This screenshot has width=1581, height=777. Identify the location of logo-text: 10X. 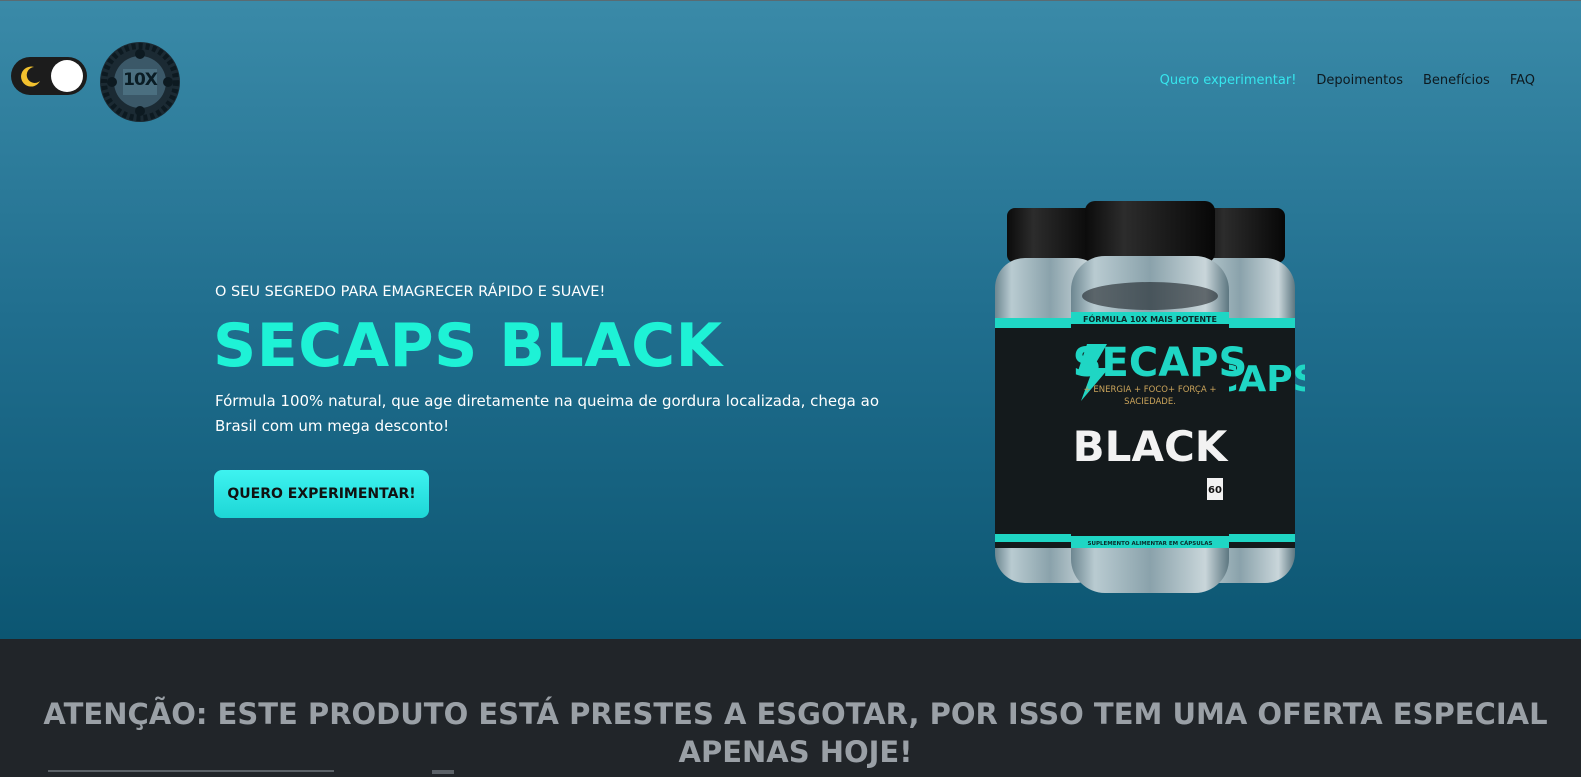
(140, 80).